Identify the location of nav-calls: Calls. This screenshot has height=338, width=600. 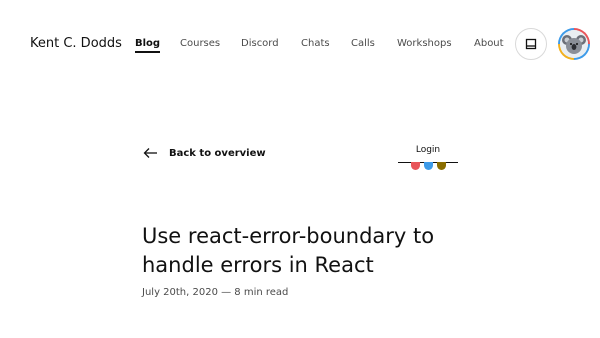
(363, 43).